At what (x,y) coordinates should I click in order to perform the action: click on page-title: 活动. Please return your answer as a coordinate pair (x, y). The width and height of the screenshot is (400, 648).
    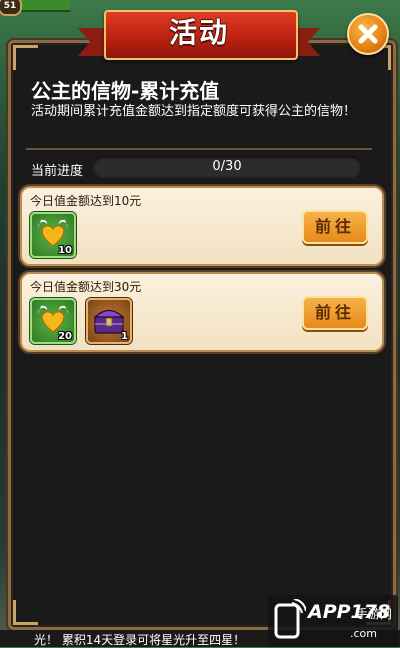
    Looking at the image, I should click on (198, 32).